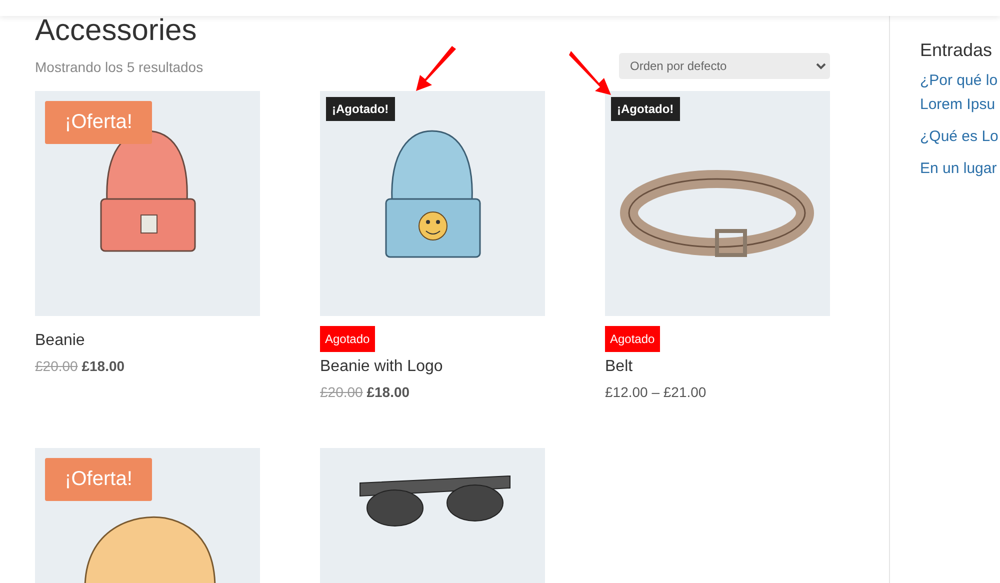 This screenshot has height=583, width=1000. Describe the element at coordinates (959, 80) in the screenshot. I see `post-link: ¿Por qué lo` at that location.